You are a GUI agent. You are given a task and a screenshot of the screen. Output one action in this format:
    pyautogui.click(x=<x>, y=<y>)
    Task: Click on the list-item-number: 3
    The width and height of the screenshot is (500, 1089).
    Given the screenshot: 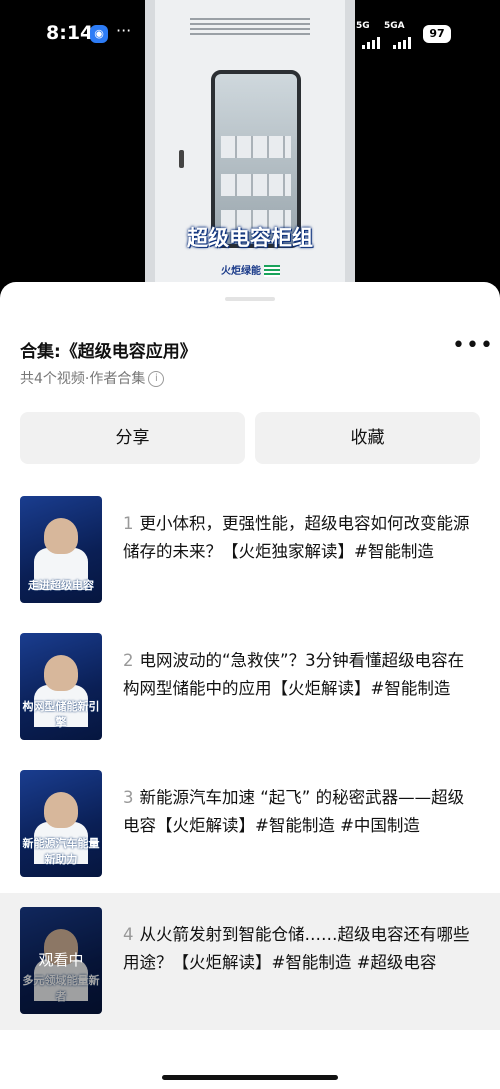 What is the action you would take?
    pyautogui.click(x=128, y=797)
    